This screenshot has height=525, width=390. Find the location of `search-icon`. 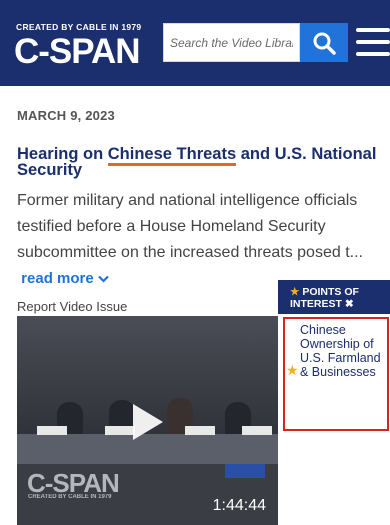

search-icon is located at coordinates (324, 43).